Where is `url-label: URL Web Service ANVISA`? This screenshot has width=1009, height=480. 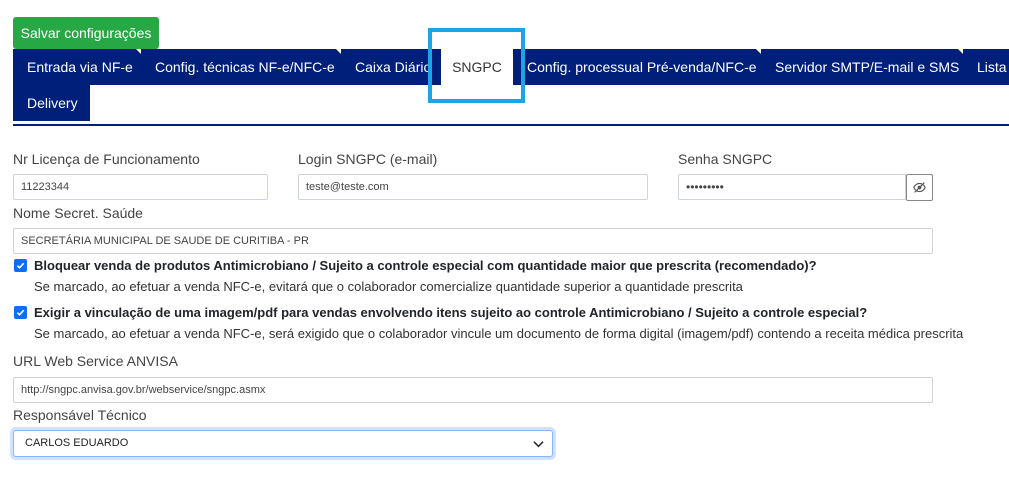
url-label: URL Web Service ANVISA is located at coordinates (95, 361).